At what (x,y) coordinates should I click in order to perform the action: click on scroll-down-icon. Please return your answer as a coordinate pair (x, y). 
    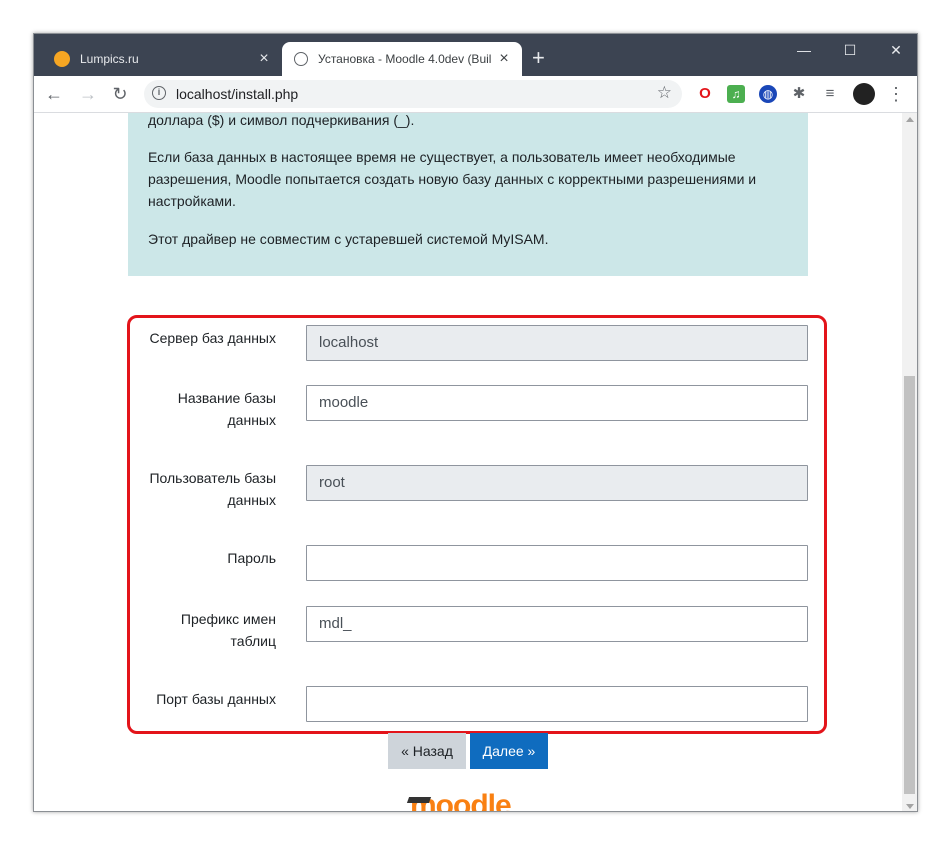
    Looking at the image, I should click on (910, 806).